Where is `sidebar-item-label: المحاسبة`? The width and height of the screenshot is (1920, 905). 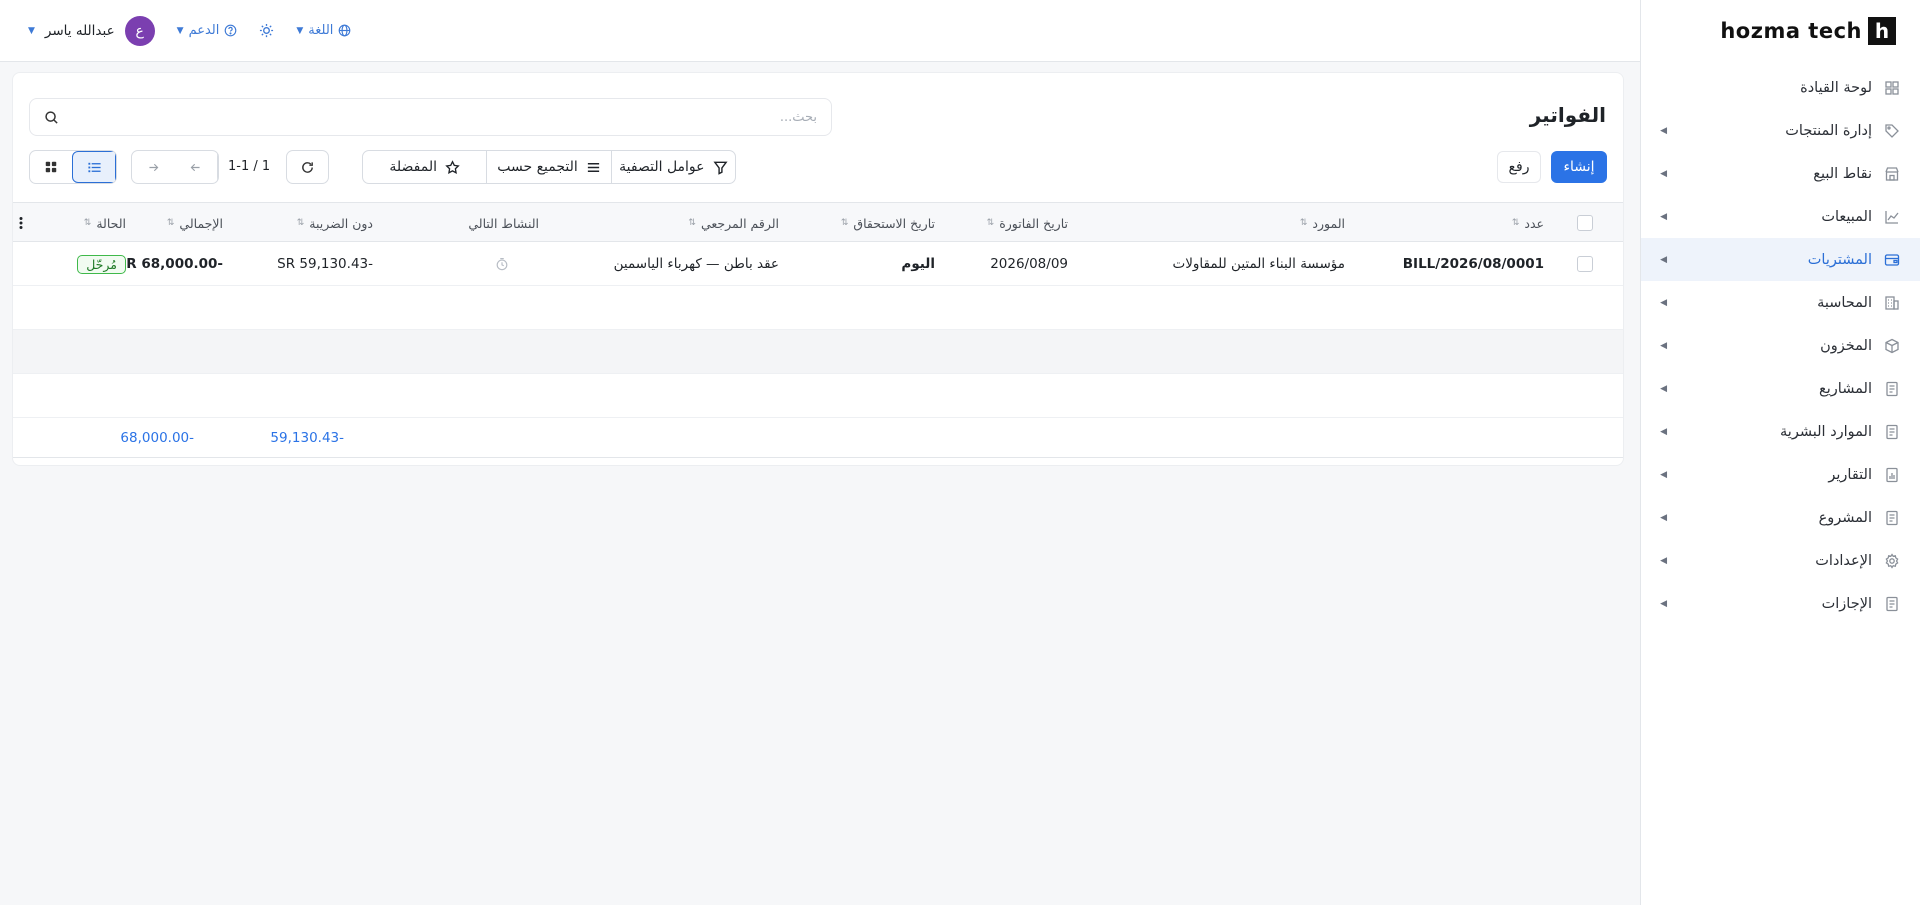 sidebar-item-label: المحاسبة is located at coordinates (1844, 302).